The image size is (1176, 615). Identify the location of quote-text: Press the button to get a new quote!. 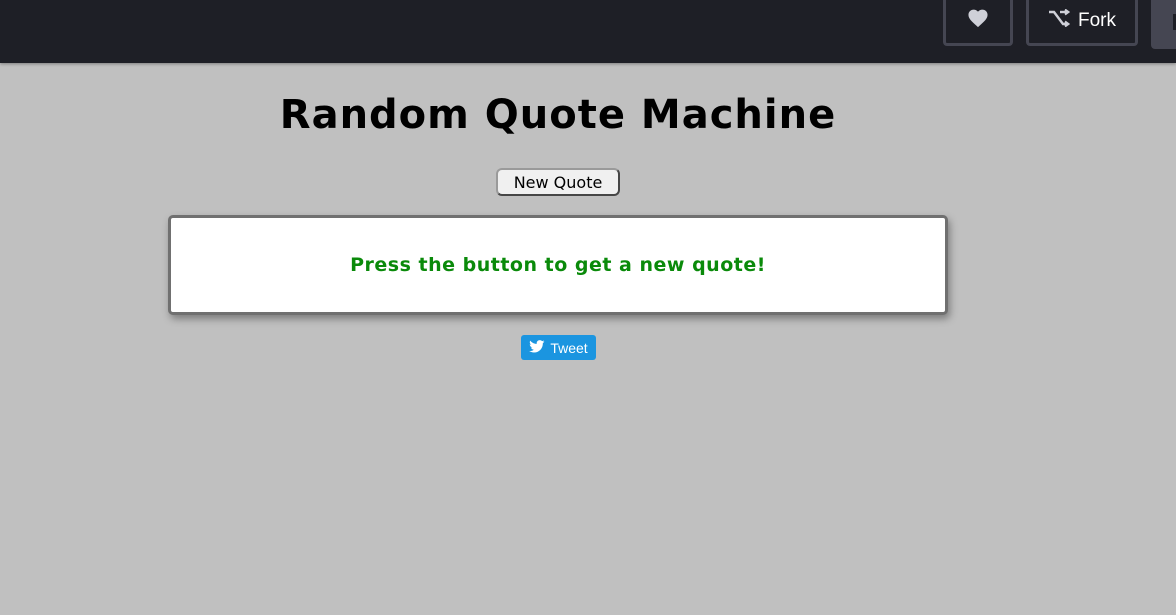
(558, 265).